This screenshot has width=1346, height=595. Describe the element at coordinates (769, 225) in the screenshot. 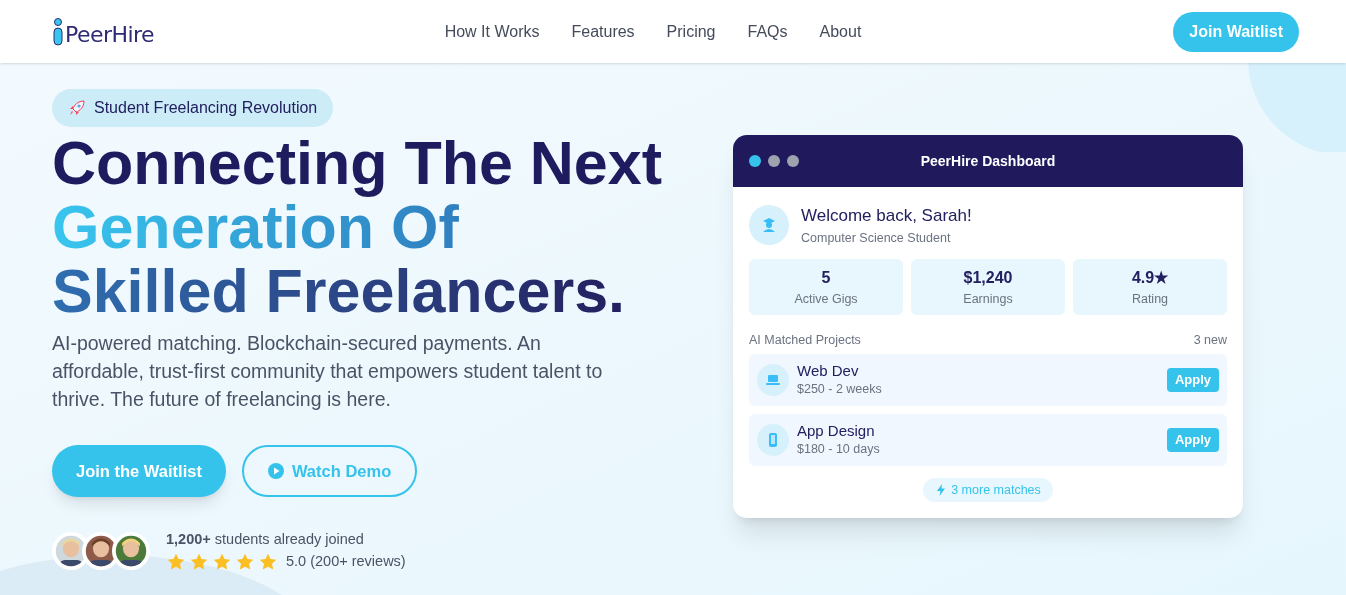

I see `graduate-icon` at that location.